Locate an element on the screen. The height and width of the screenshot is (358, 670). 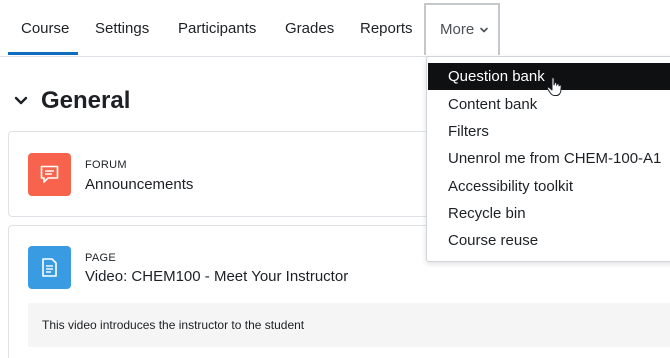
tab-course: Course is located at coordinates (45, 28).